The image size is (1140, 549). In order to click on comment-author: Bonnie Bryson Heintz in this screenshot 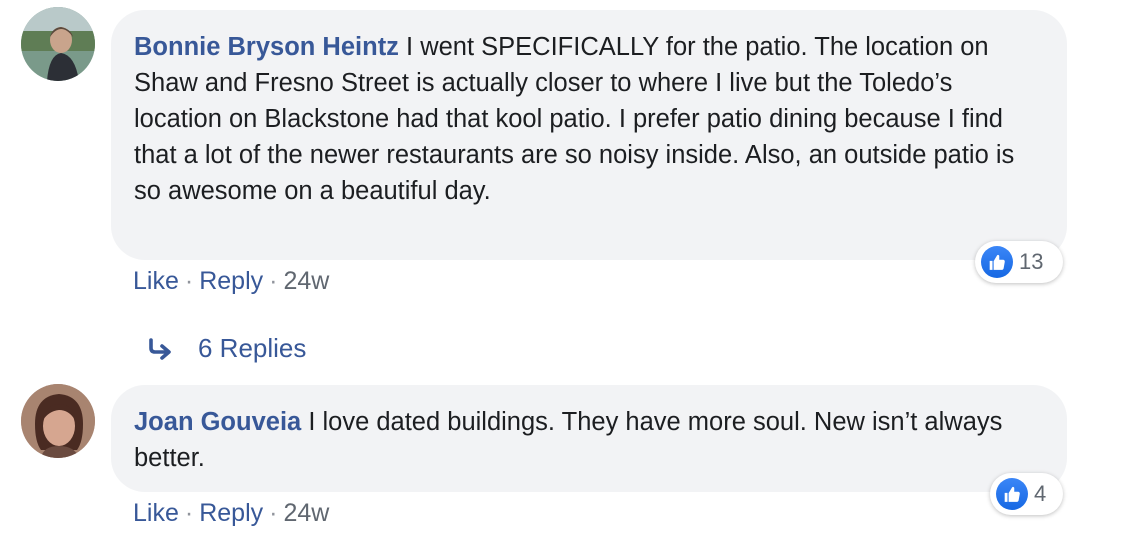, I will do `click(266, 47)`.